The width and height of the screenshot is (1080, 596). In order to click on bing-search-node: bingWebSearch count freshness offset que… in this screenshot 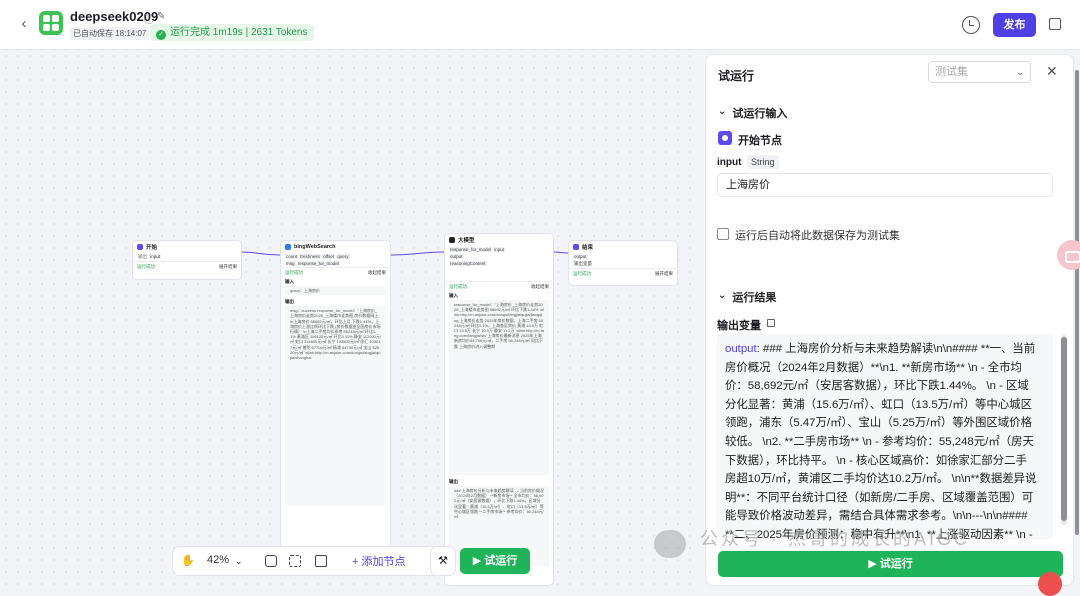, I will do `click(335, 394)`.